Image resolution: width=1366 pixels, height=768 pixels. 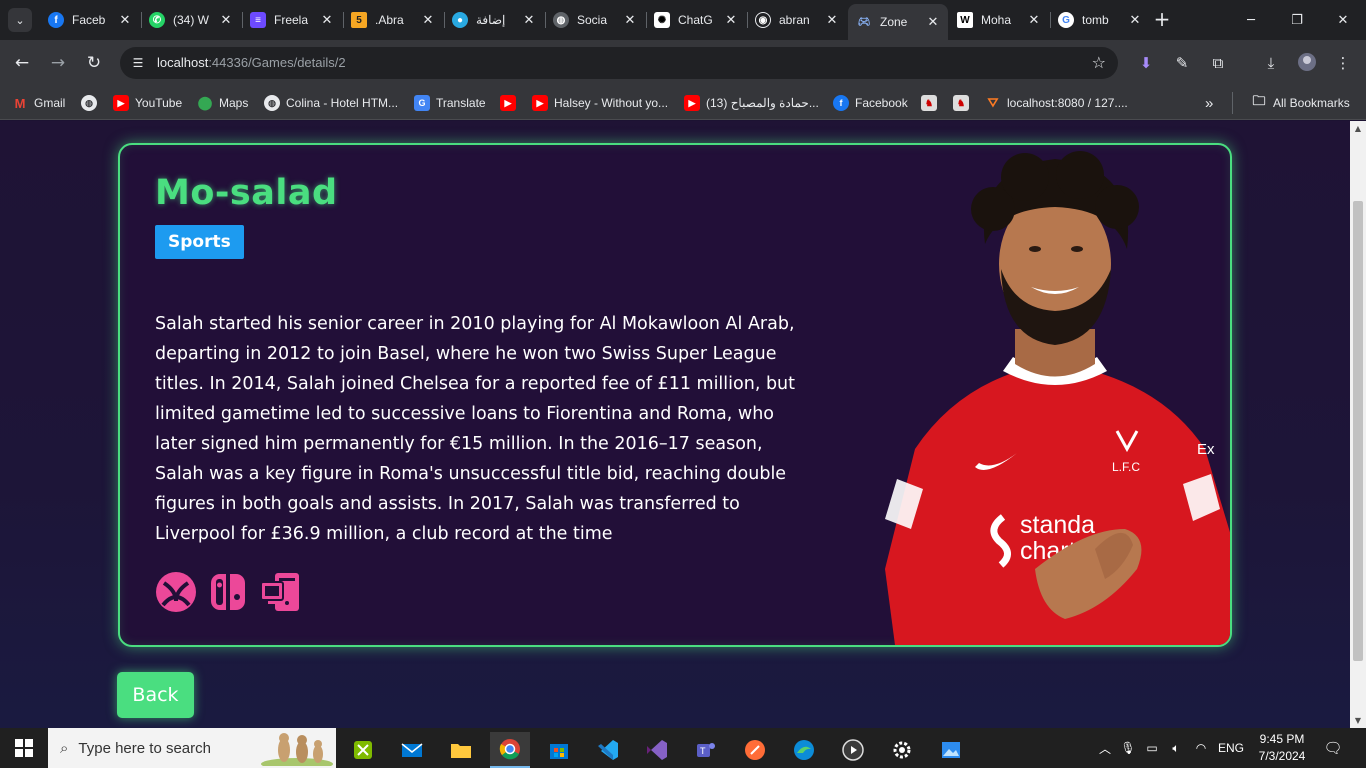 I want to click on settings-icon, so click(x=902, y=750).